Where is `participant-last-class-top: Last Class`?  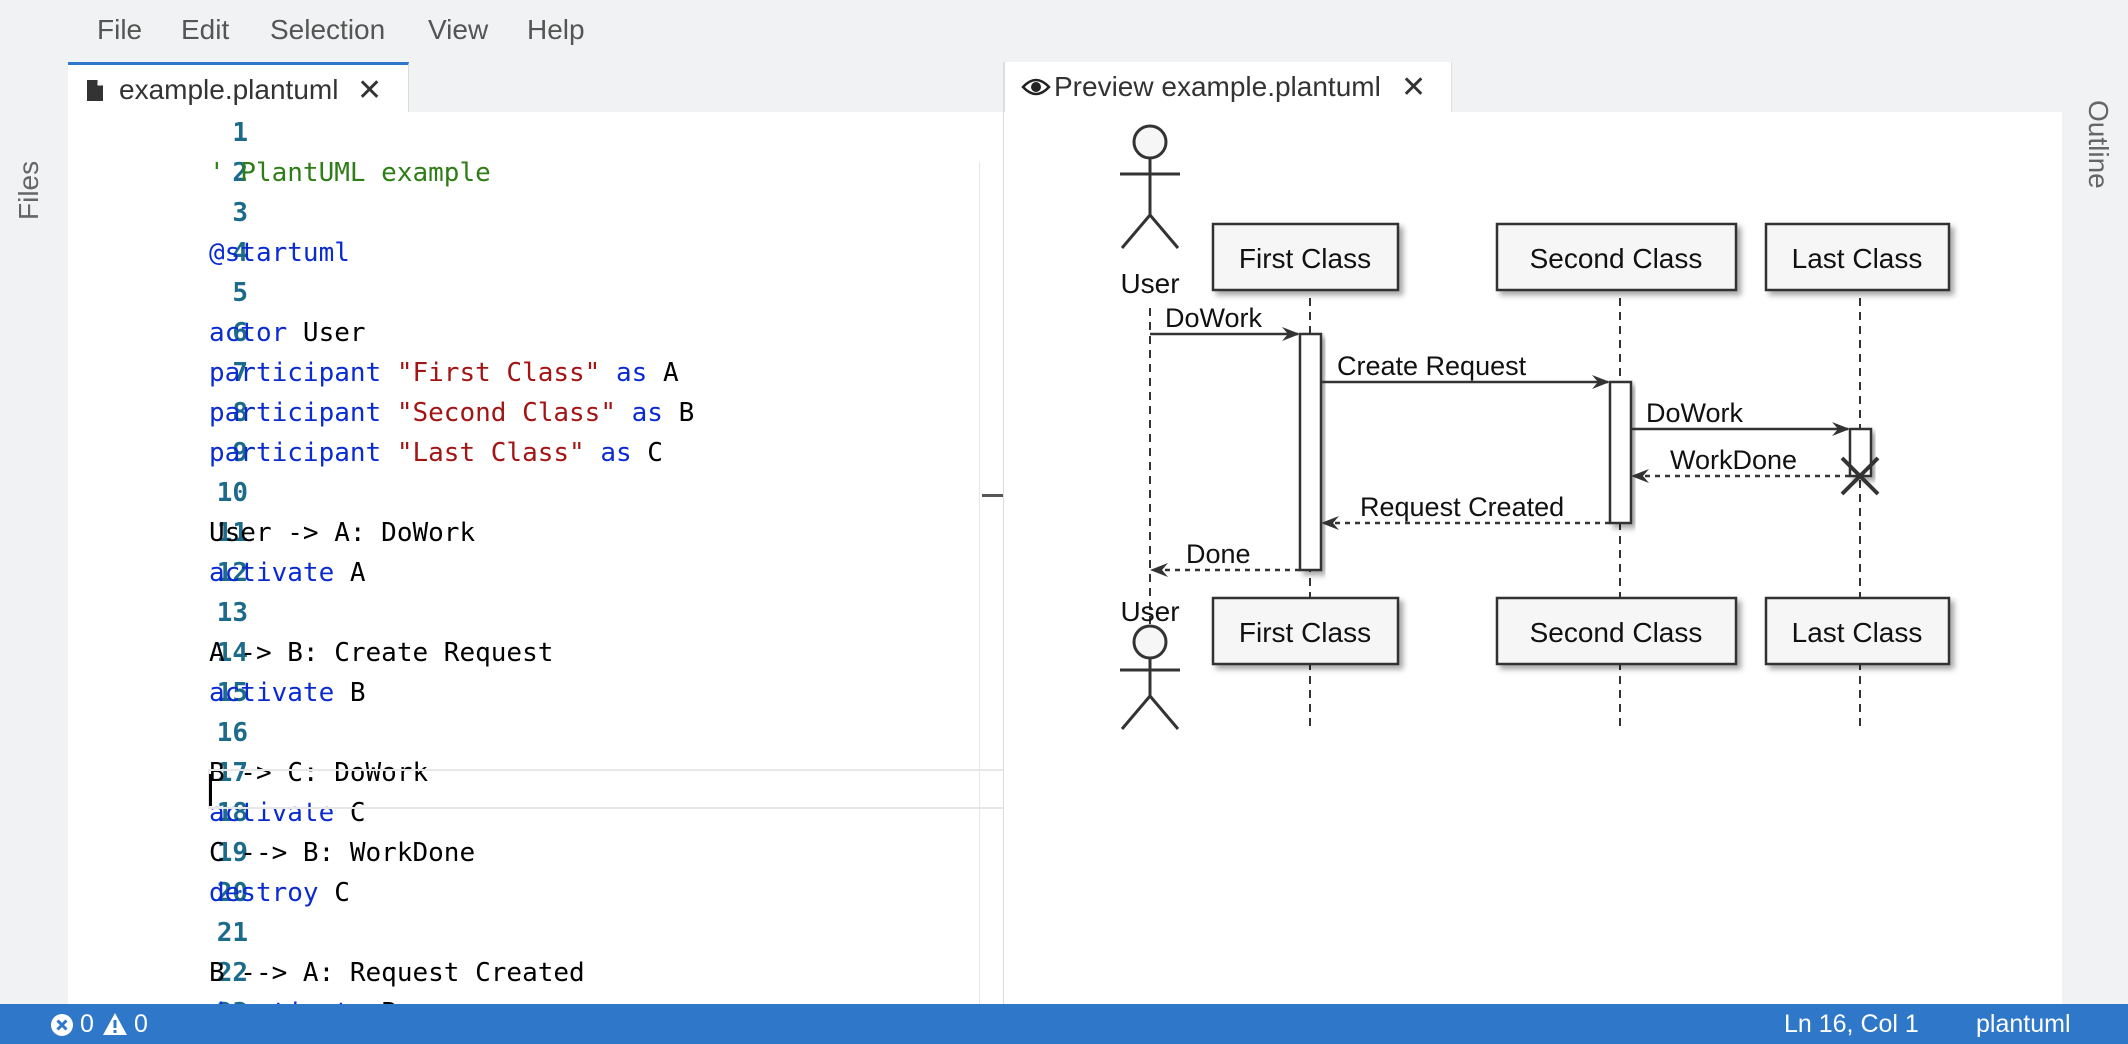
participant-last-class-top: Last Class is located at coordinates (1857, 257).